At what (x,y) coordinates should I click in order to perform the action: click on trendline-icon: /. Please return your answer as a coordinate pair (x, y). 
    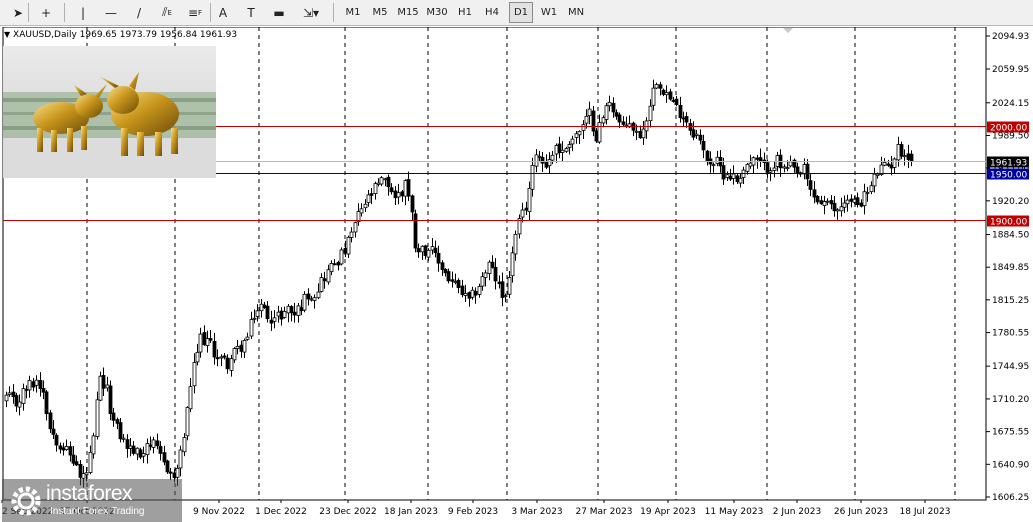
    Looking at the image, I should click on (139, 12).